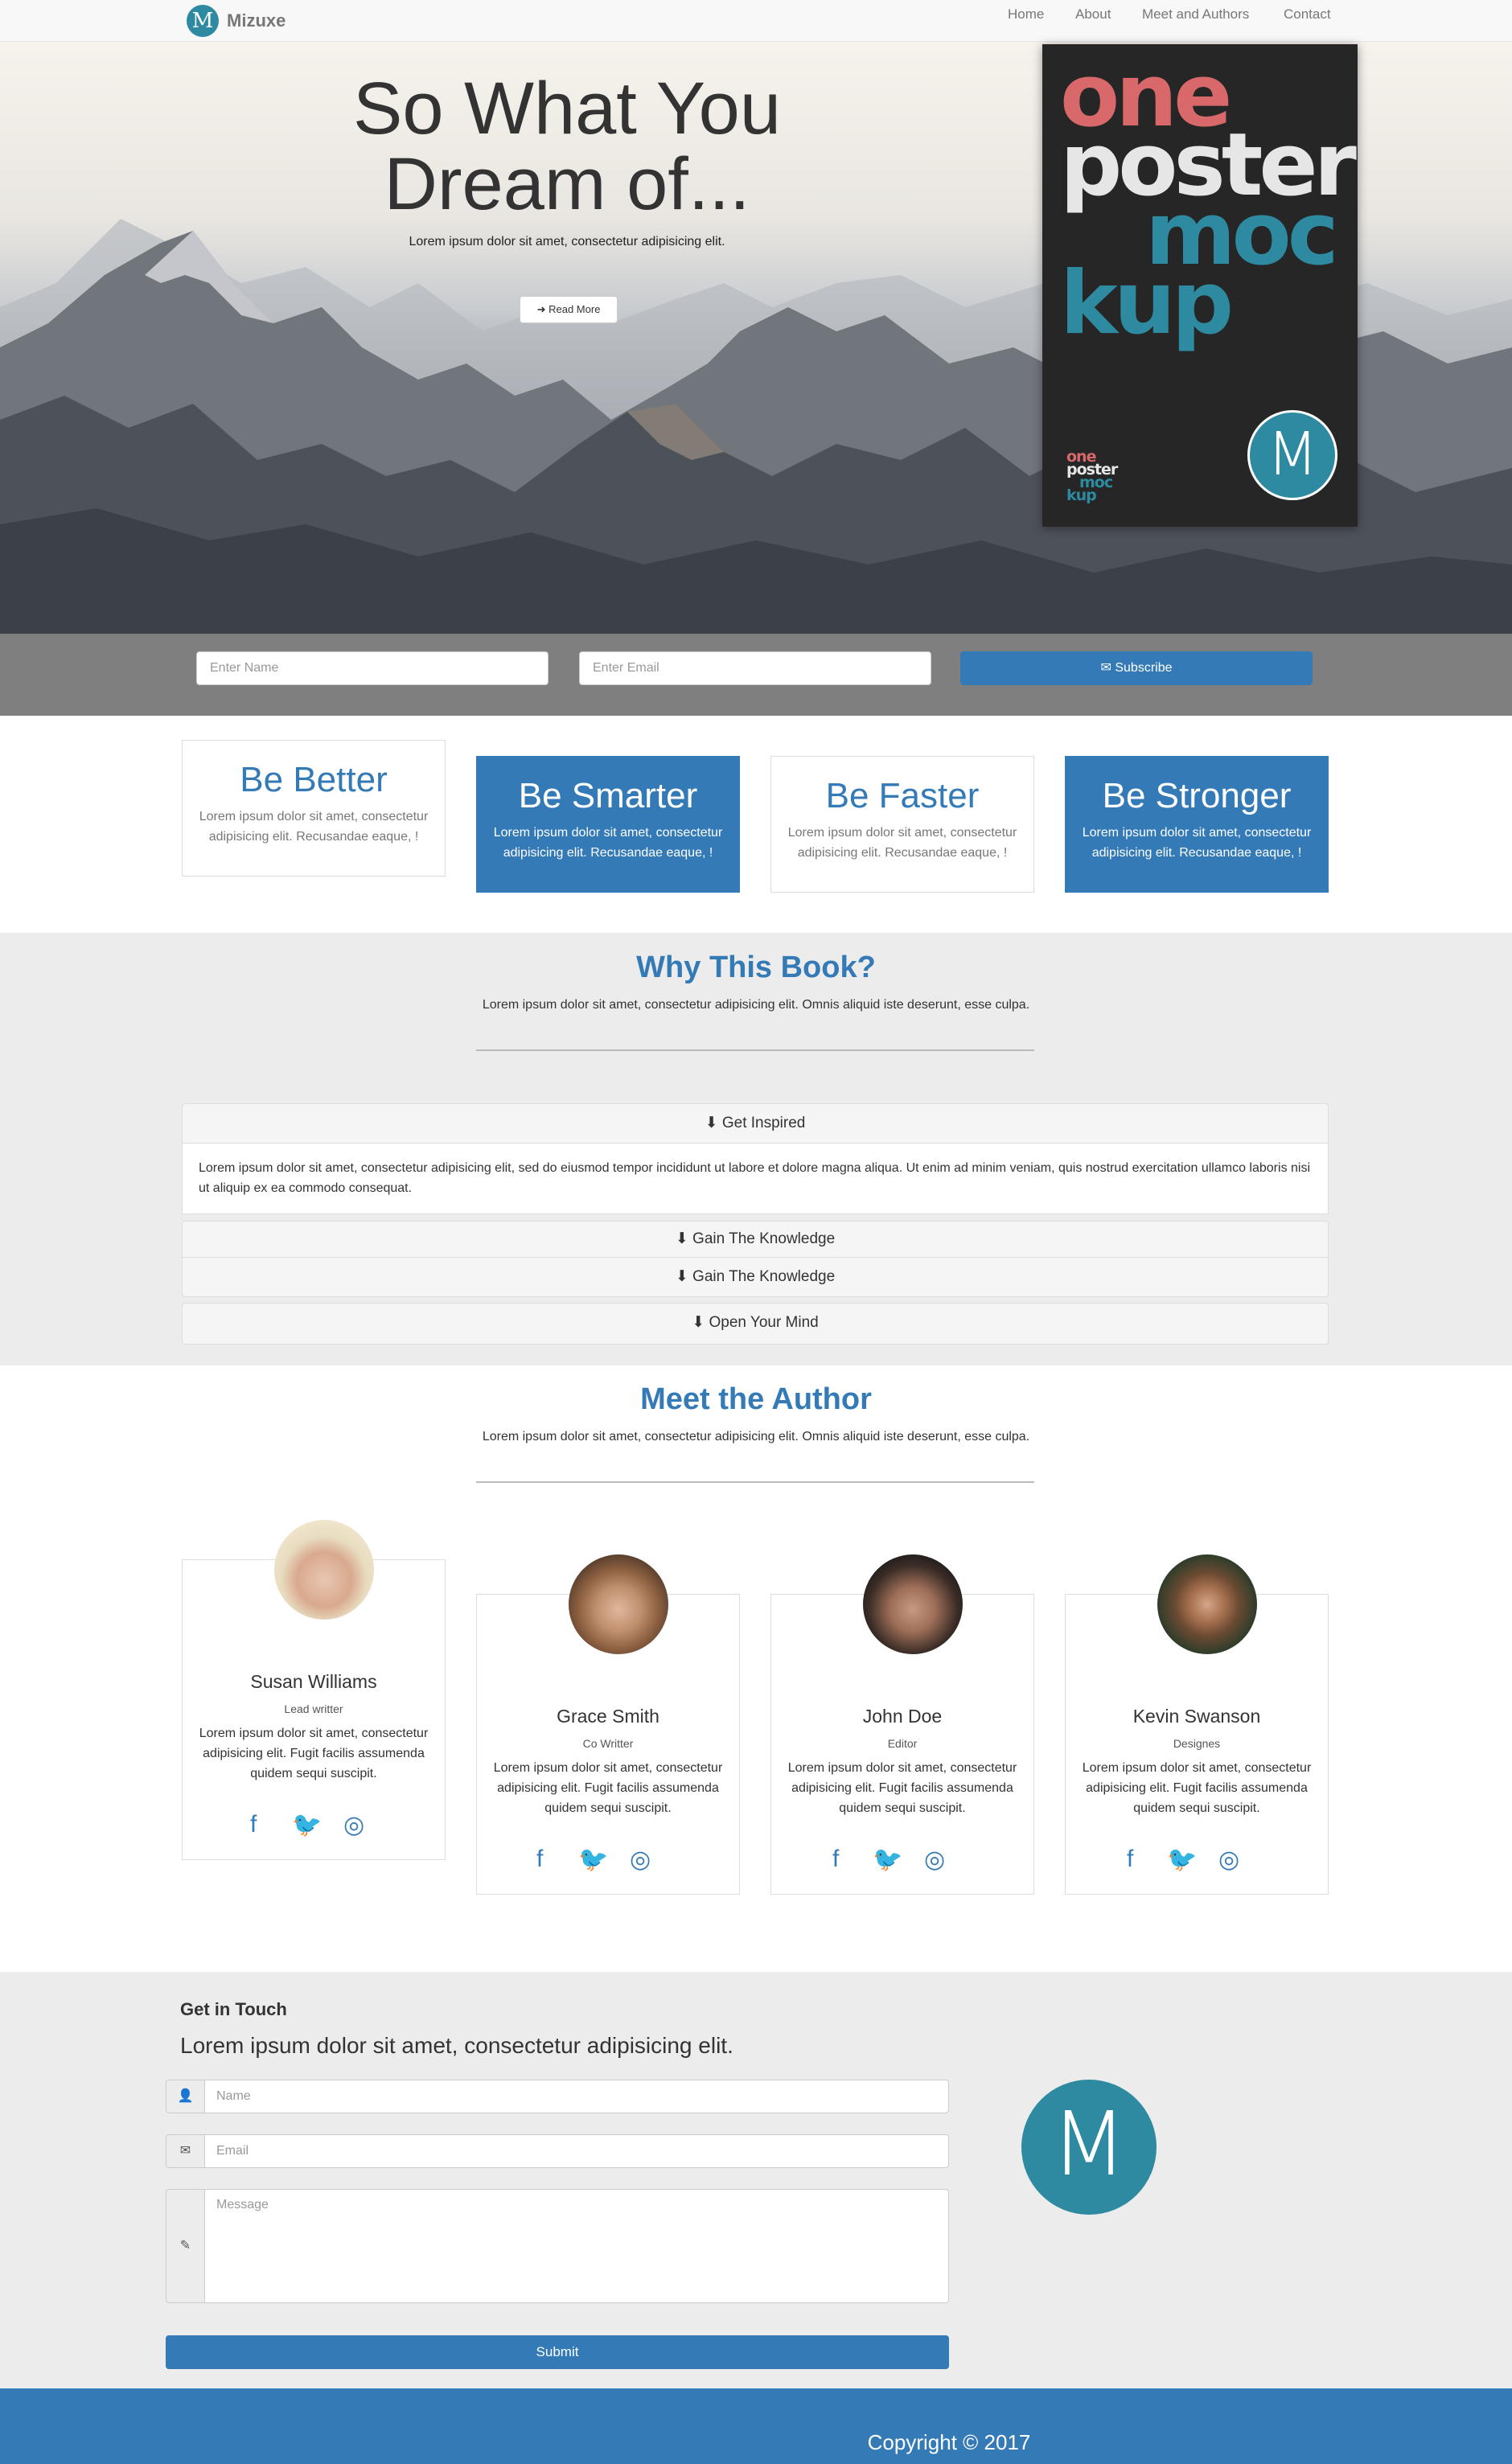 The image size is (1512, 2464). I want to click on nav-link-about: About, so click(1093, 14).